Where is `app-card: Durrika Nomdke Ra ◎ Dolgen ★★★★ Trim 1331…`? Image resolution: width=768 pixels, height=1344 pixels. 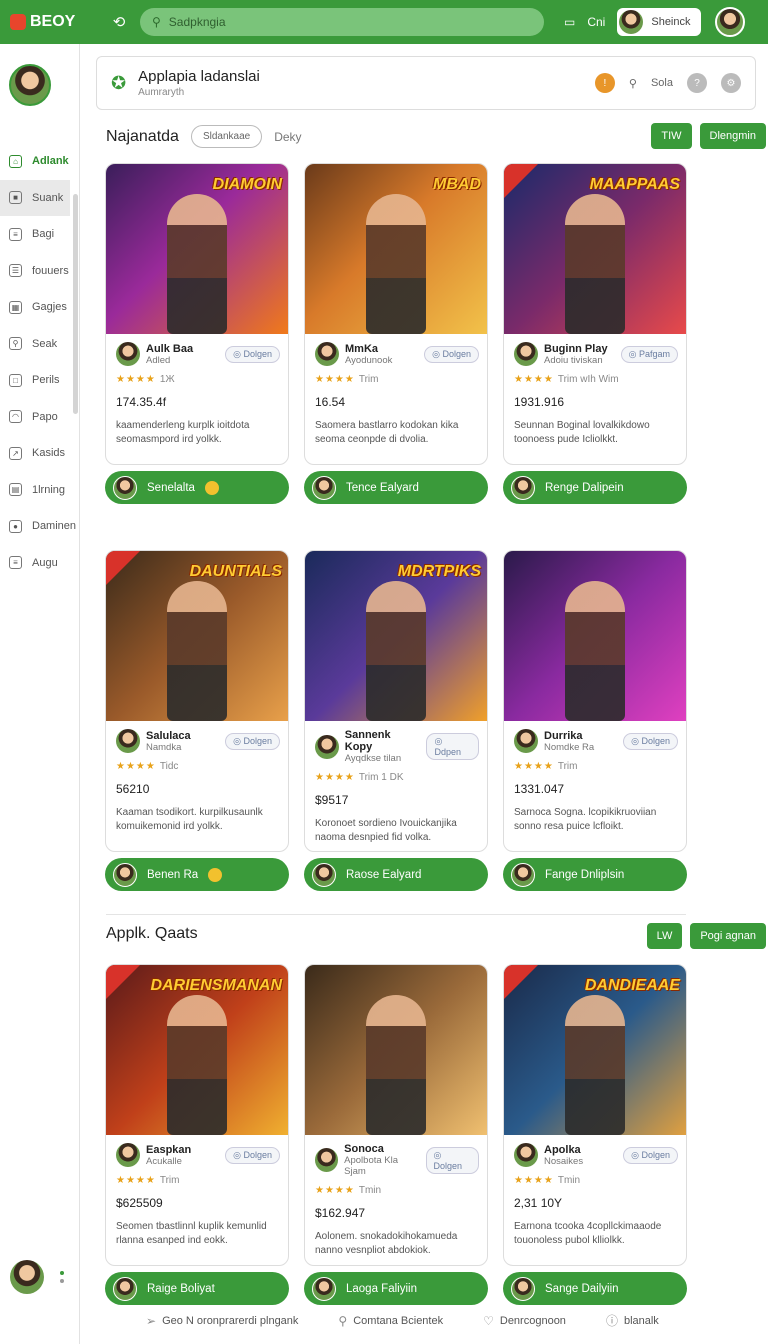
app-card: Durrika Nomdke Ra ◎ Dolgen ★★★★ Trim 1331… is located at coordinates (595, 701).